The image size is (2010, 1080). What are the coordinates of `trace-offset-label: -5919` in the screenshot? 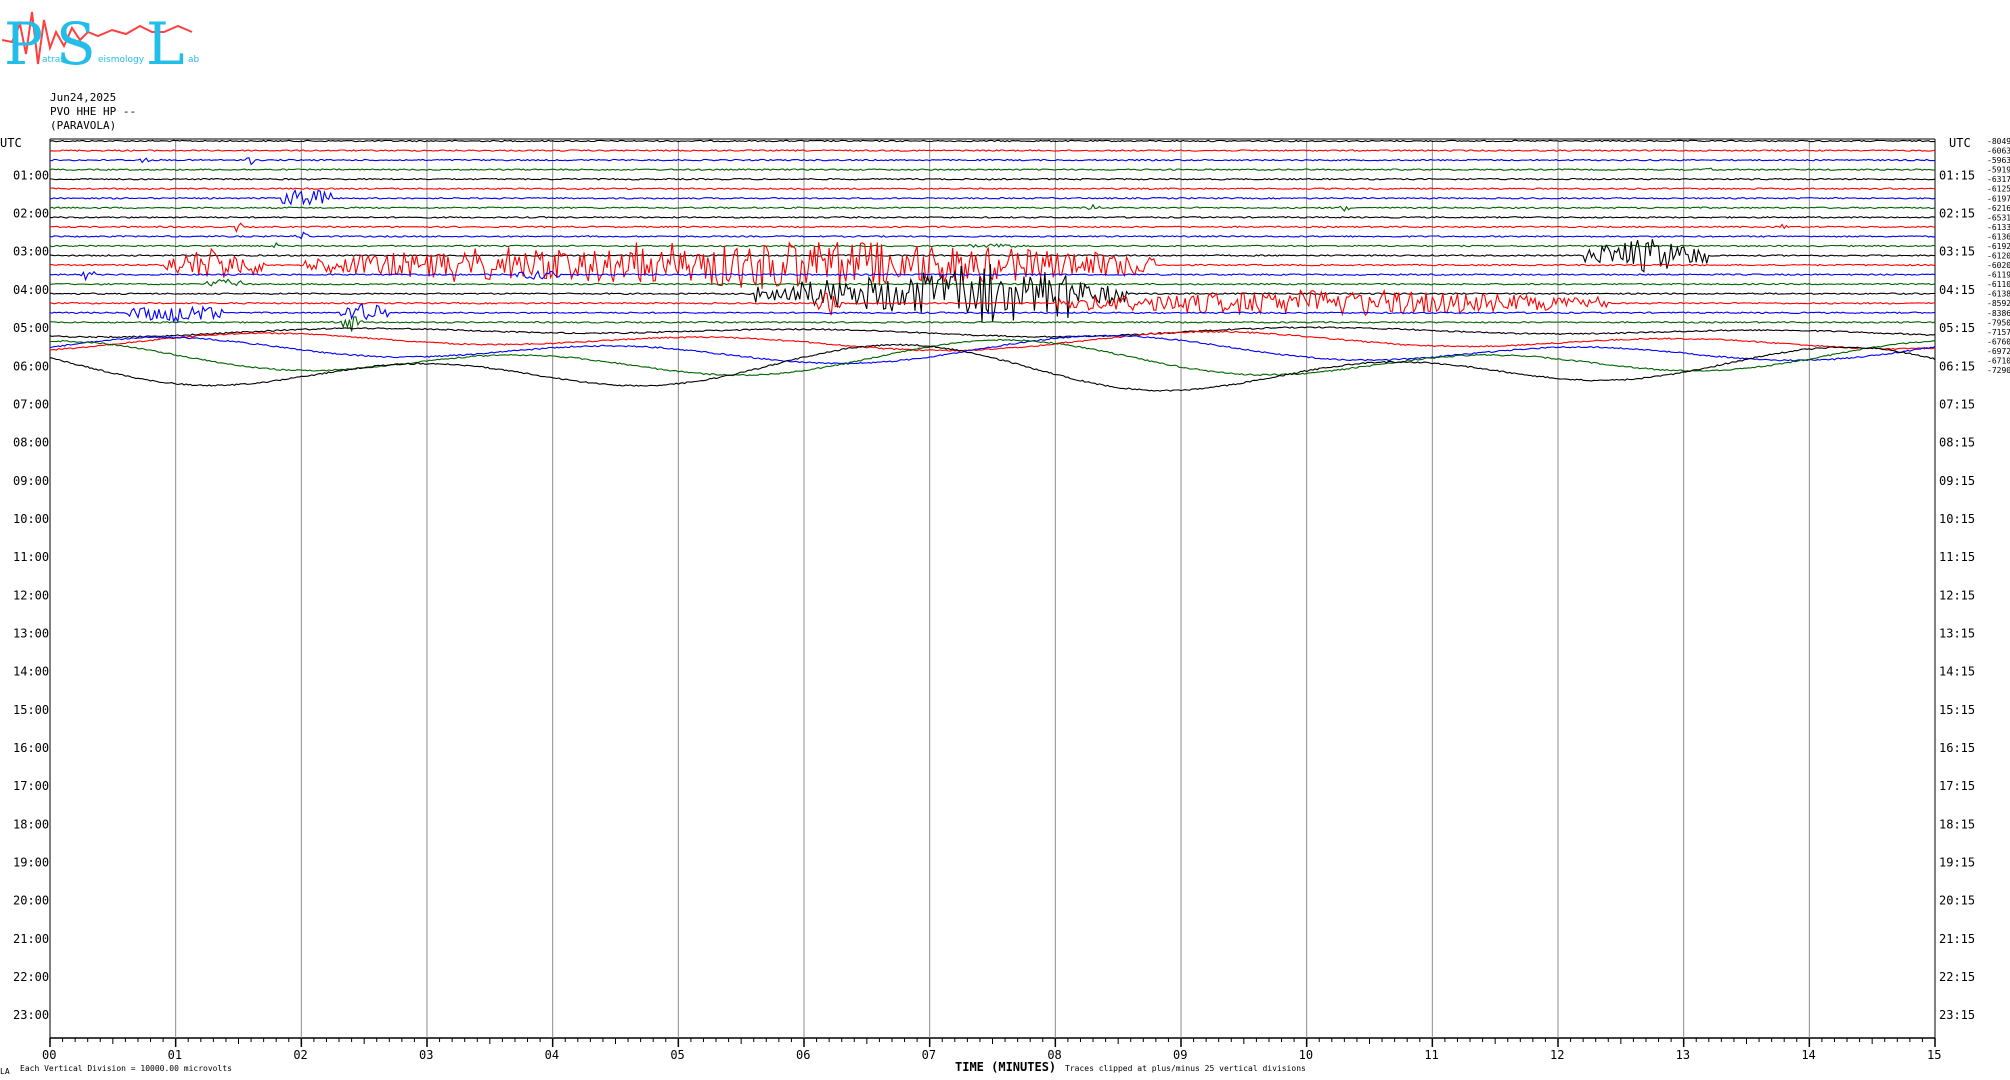 It's located at (1998, 170).